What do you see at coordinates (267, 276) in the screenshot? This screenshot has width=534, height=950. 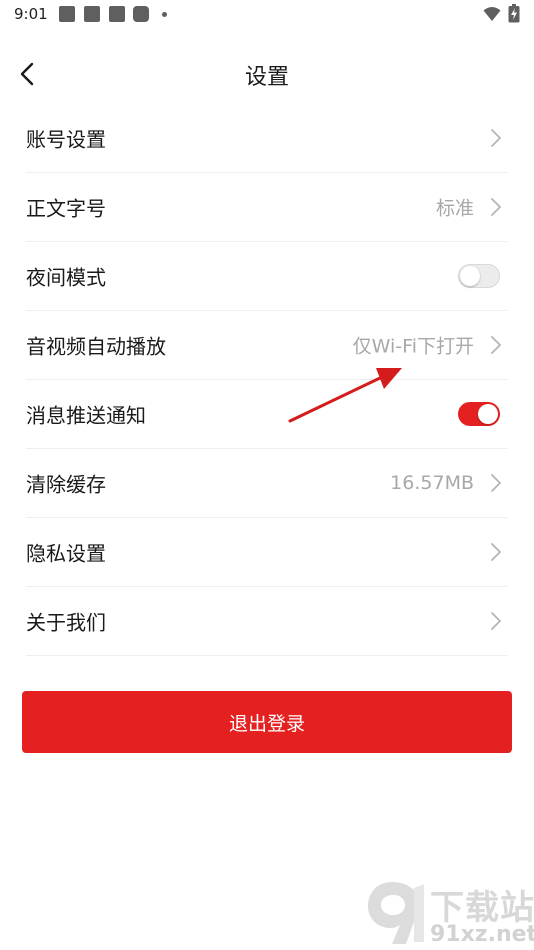 I see `settings-row-night-mode: 夜间模式` at bounding box center [267, 276].